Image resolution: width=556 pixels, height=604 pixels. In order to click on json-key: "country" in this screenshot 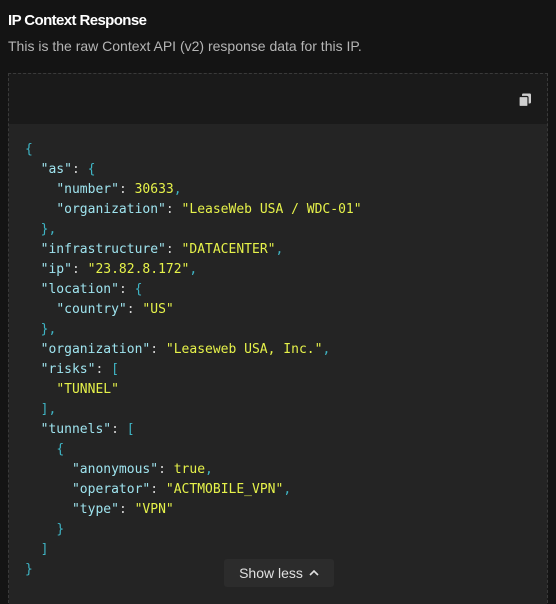, I will do `click(91, 309)`.